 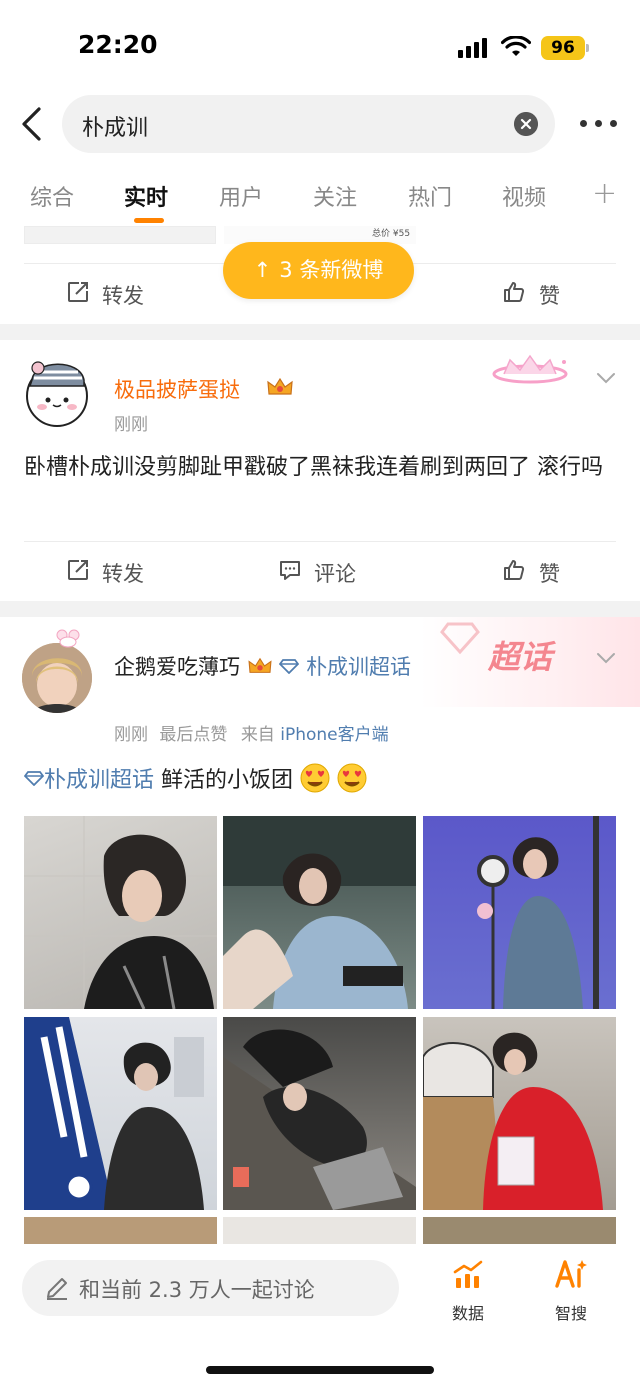 I want to click on add-tab-icon: +, so click(x=604, y=193).